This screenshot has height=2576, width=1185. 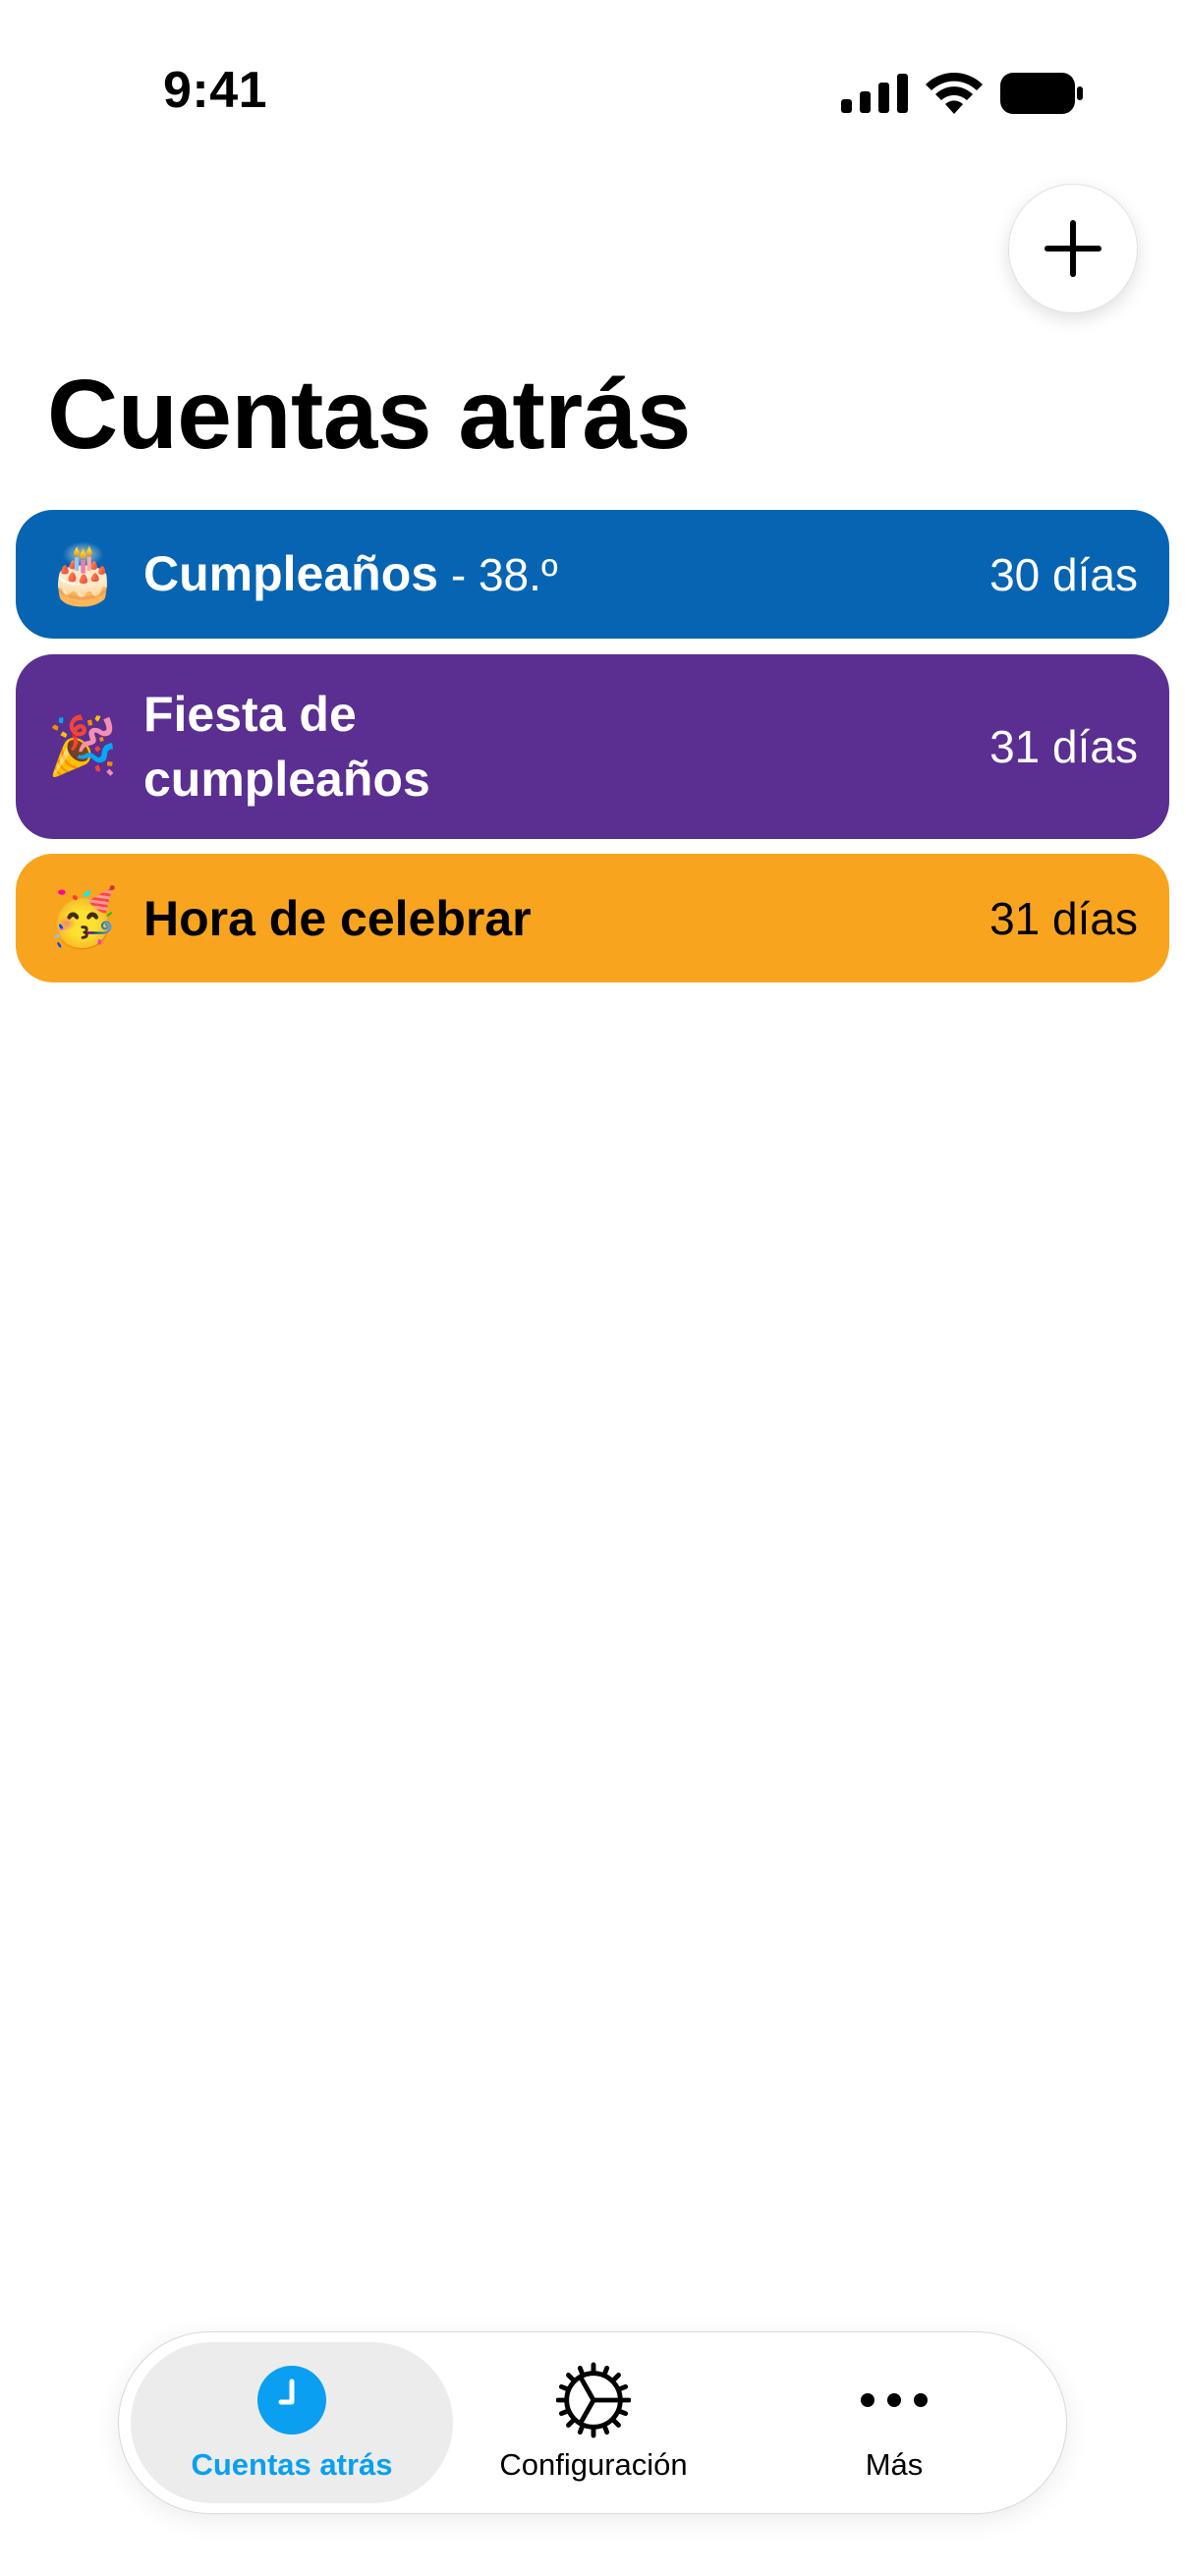 What do you see at coordinates (291, 2400) in the screenshot?
I see `clock-icon` at bounding box center [291, 2400].